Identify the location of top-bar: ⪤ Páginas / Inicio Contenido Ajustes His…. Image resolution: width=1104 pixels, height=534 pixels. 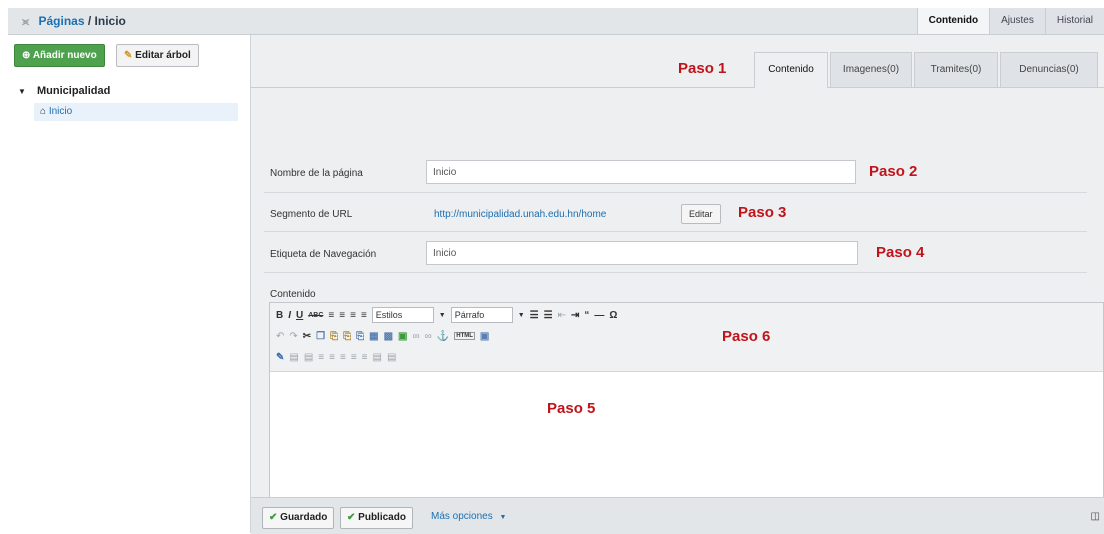
(556, 21).